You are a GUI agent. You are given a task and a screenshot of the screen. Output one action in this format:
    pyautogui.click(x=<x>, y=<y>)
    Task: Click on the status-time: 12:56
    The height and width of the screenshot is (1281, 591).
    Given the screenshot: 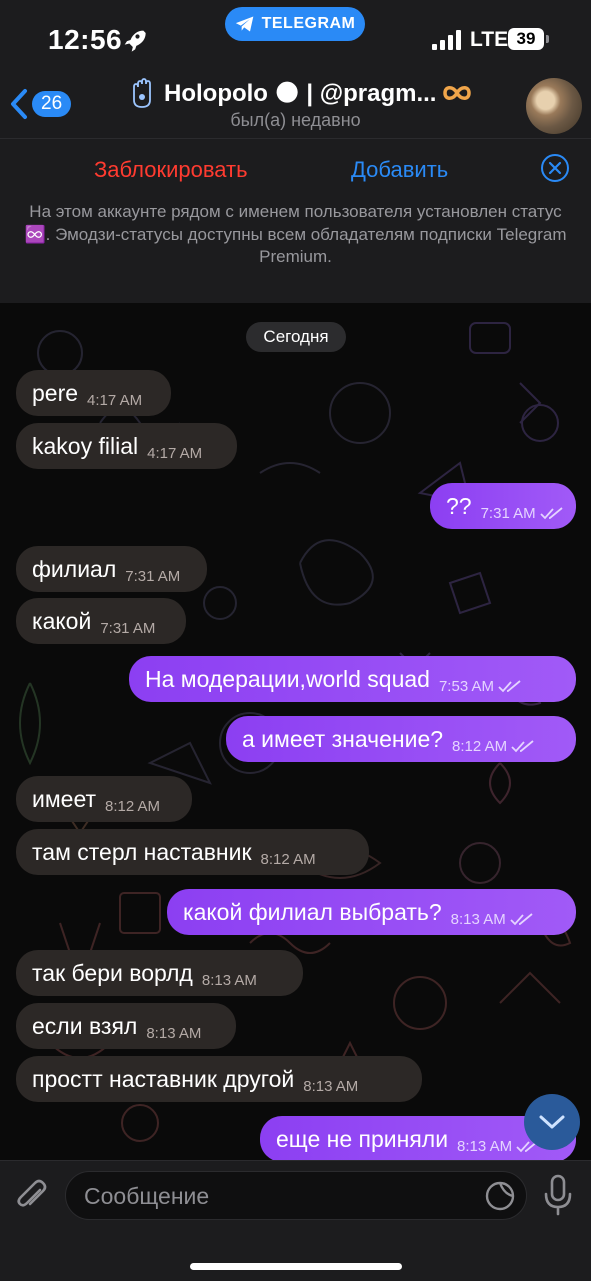 What is the action you would take?
    pyautogui.click(x=85, y=39)
    